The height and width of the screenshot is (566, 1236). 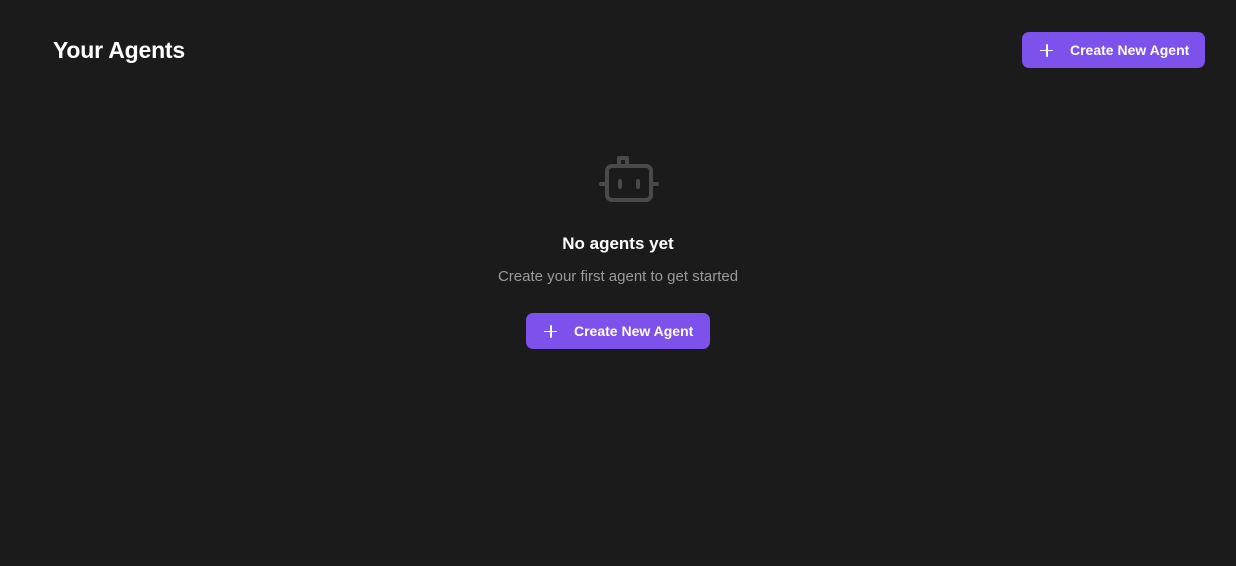 I want to click on page-title: Your Agents, so click(x=119, y=50).